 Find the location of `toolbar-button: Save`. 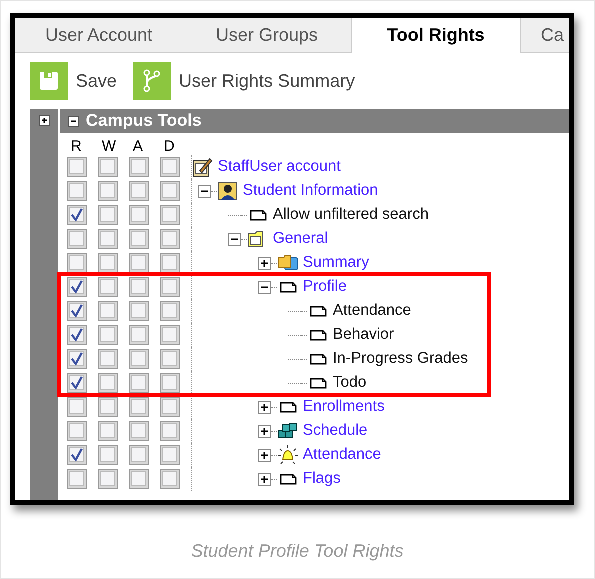

toolbar-button: Save is located at coordinates (74, 81).